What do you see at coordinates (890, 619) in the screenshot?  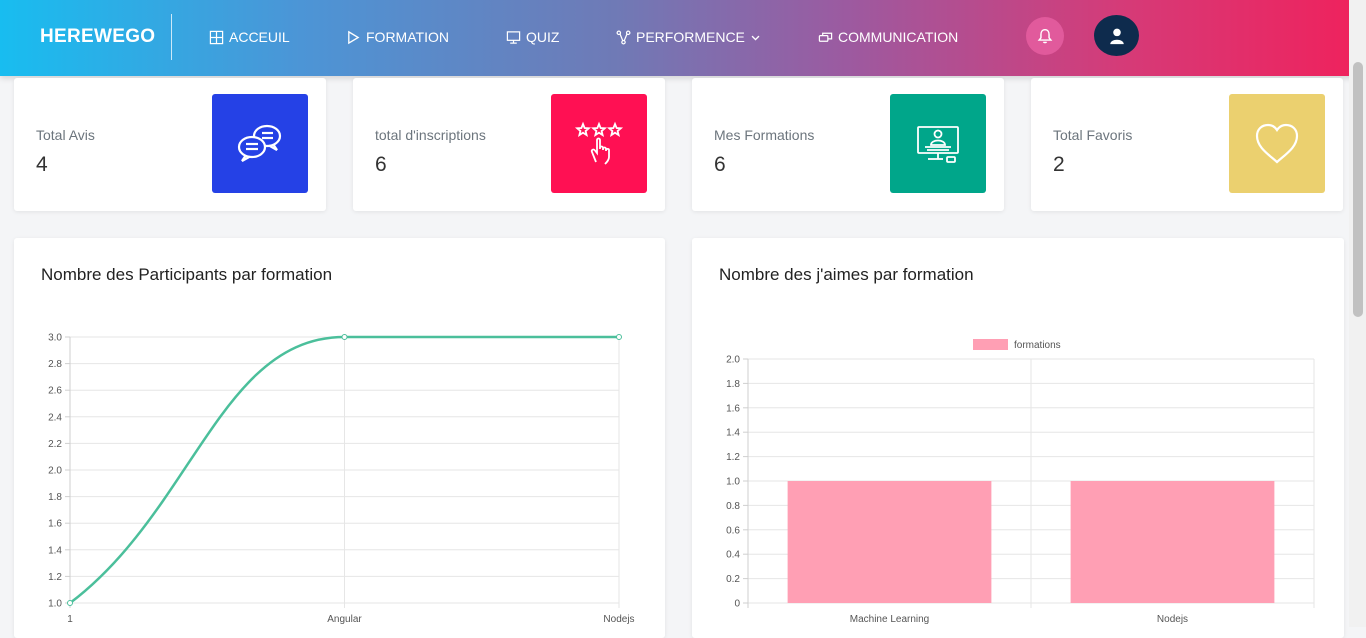 I see `x-tick-label: Machine Learning` at bounding box center [890, 619].